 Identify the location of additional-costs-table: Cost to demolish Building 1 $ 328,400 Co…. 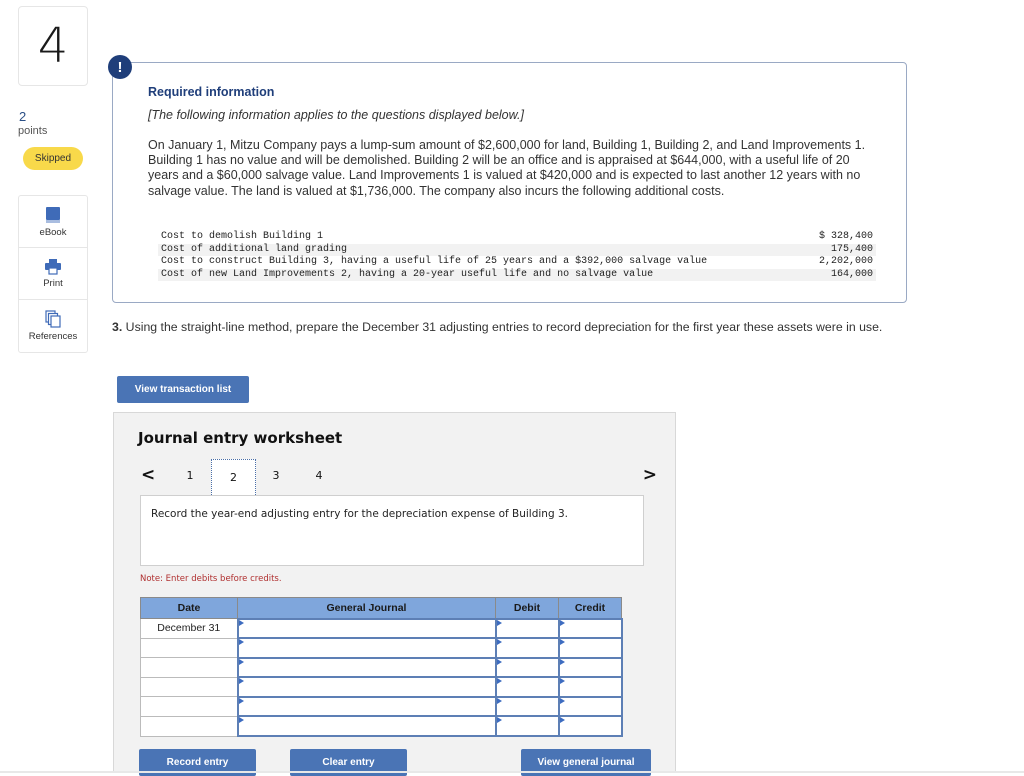
(517, 256).